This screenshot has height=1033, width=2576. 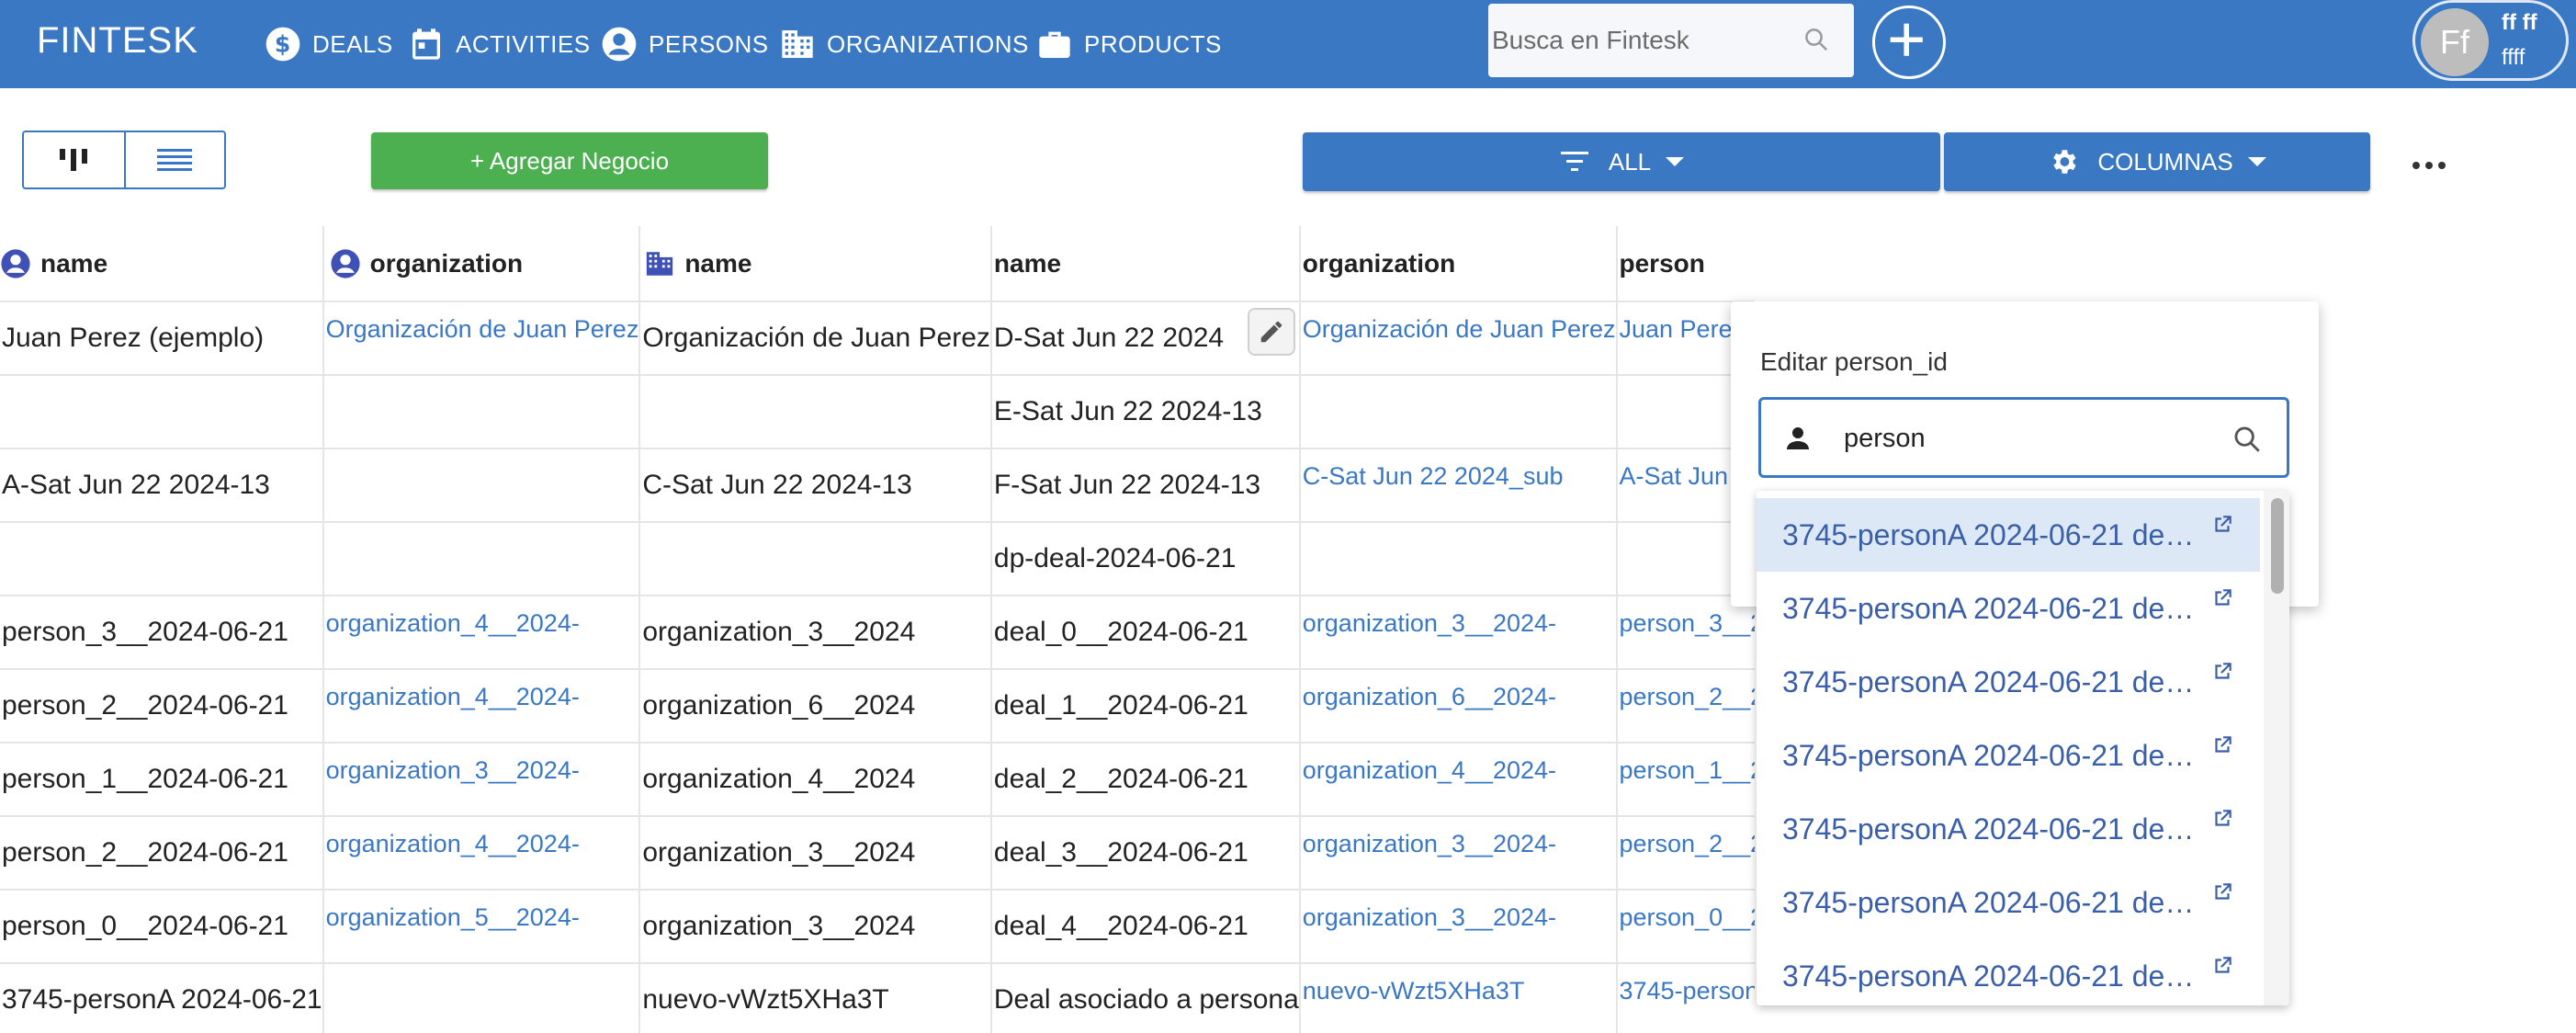 What do you see at coordinates (815, 780) in the screenshot?
I see `table-cell: organization_4__2024` at bounding box center [815, 780].